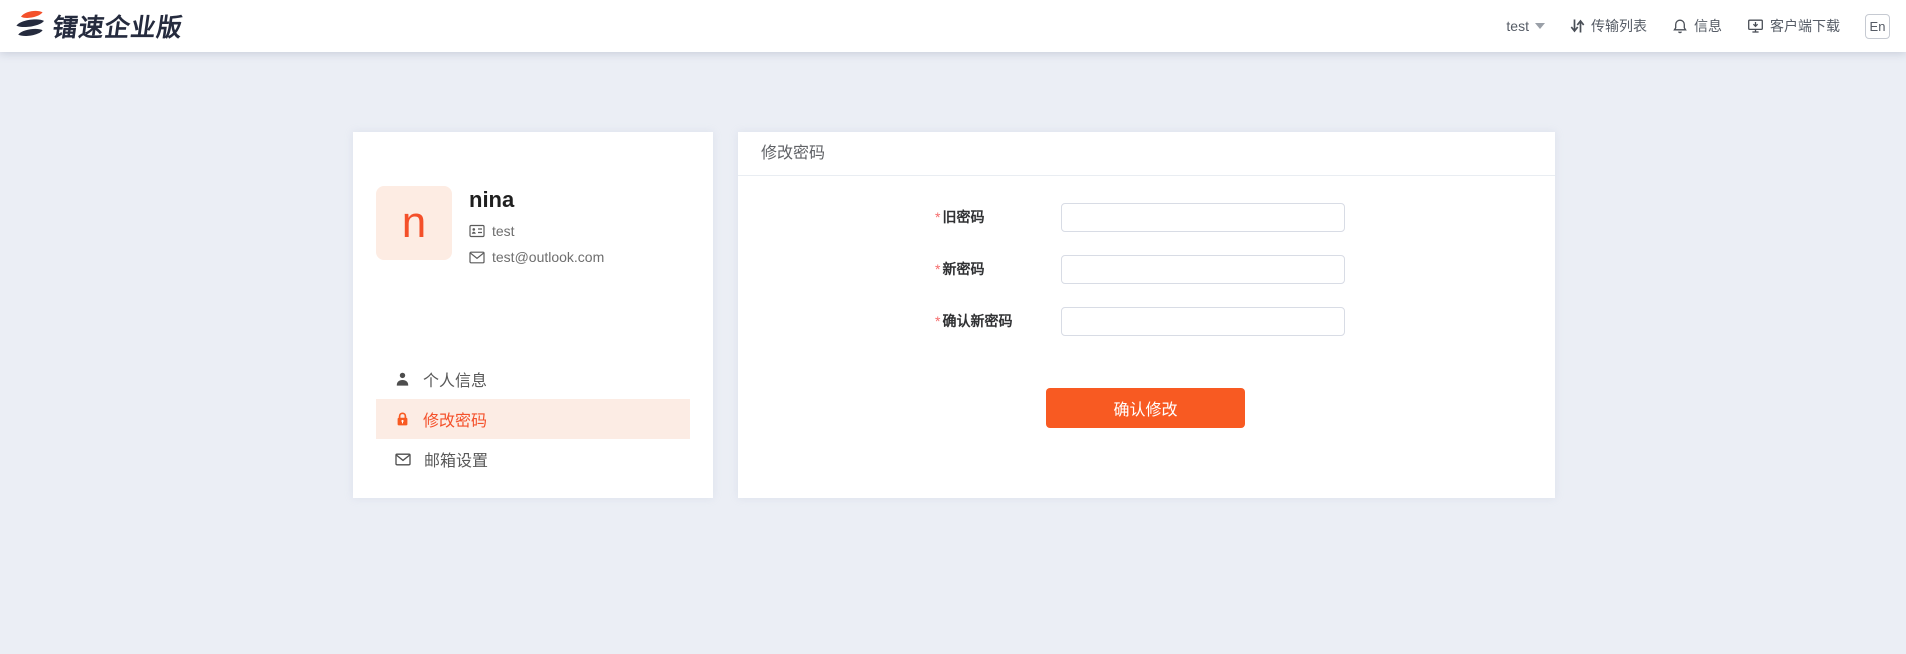 This screenshot has height=654, width=1906. What do you see at coordinates (1517, 26) in the screenshot?
I see `user-dropdown-label: test` at bounding box center [1517, 26].